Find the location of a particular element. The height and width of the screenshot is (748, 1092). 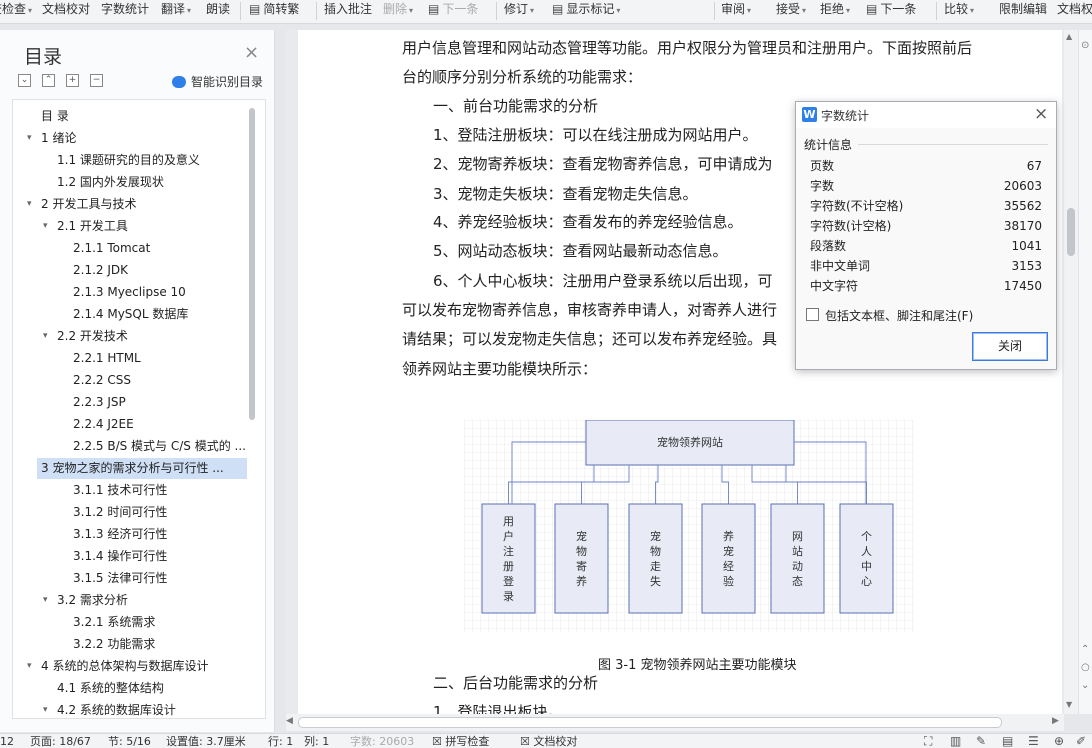

pen-icon: ✎ is located at coordinates (981, 741).